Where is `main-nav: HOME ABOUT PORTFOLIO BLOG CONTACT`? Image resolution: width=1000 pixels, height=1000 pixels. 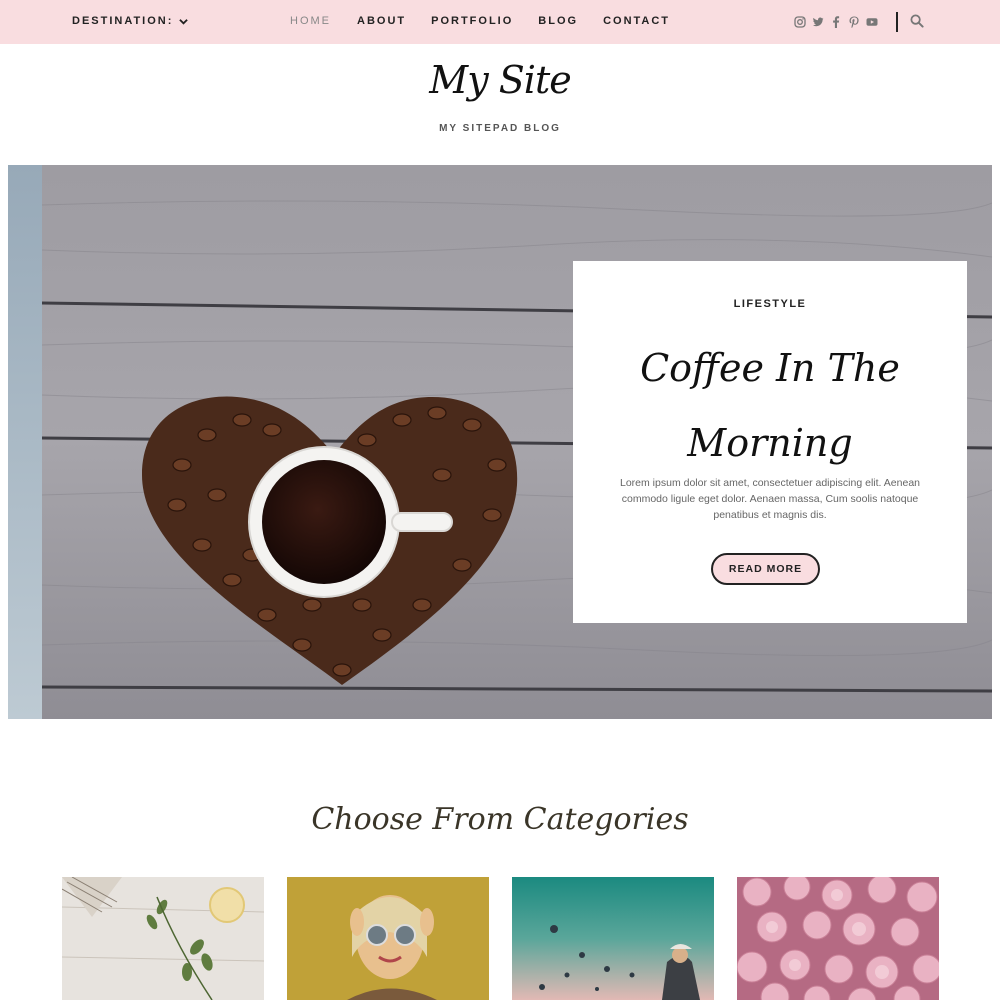
main-nav: HOME ABOUT PORTFOLIO BLOG CONTACT is located at coordinates (492, 21).